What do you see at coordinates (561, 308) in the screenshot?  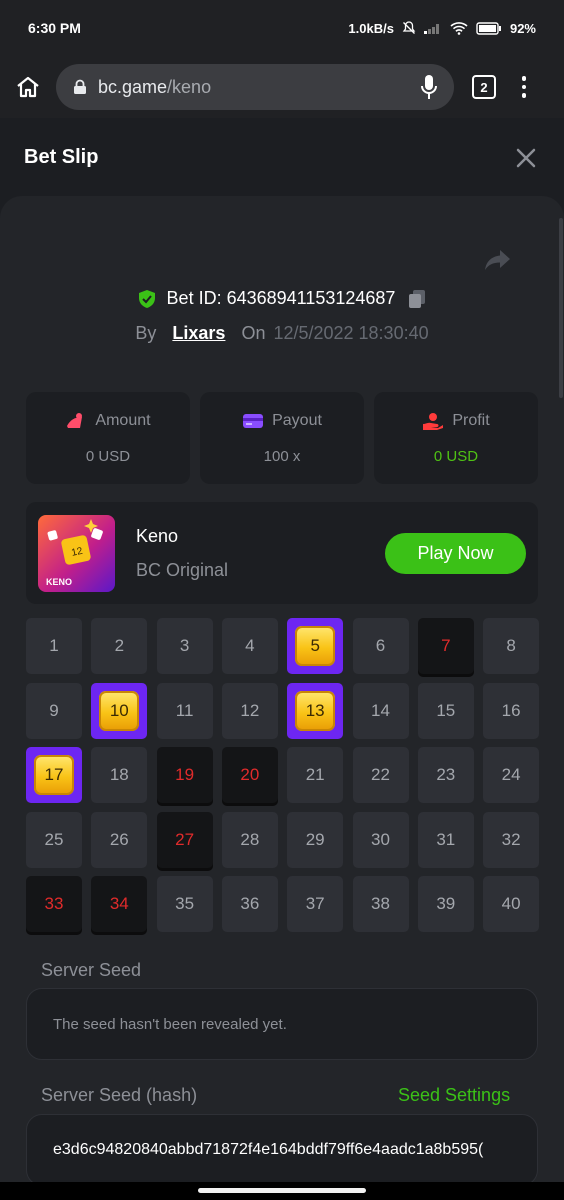 I see `scrollbar` at bounding box center [561, 308].